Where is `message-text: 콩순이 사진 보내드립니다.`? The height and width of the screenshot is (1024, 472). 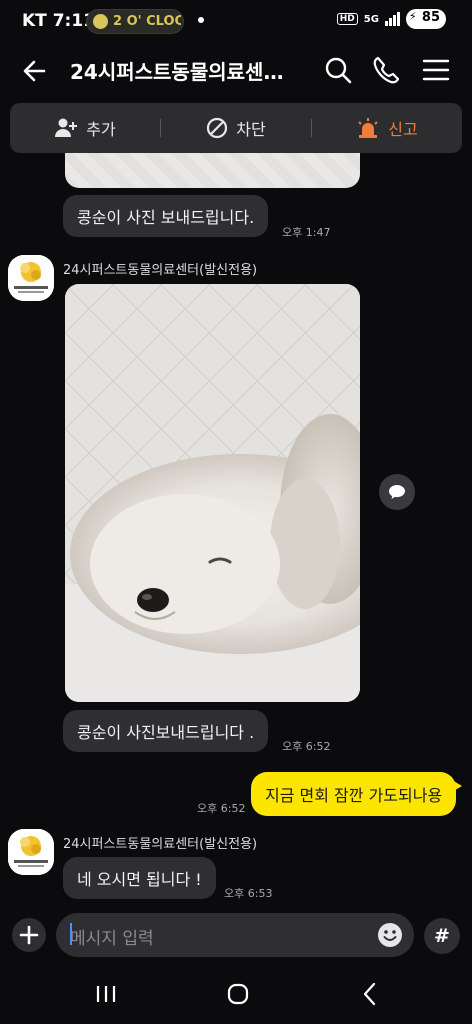 message-text: 콩순이 사진 보내드립니다. is located at coordinates (166, 217).